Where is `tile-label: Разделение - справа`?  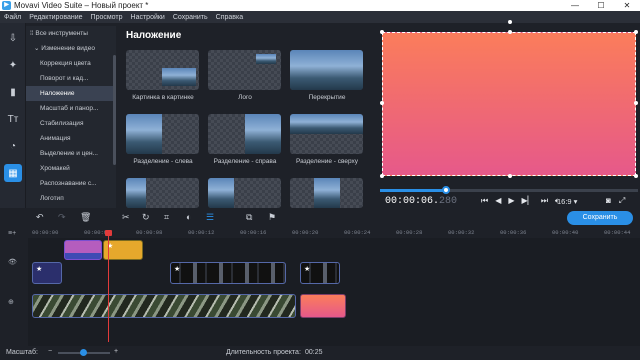 tile-label: Разделение - справа is located at coordinates (245, 161).